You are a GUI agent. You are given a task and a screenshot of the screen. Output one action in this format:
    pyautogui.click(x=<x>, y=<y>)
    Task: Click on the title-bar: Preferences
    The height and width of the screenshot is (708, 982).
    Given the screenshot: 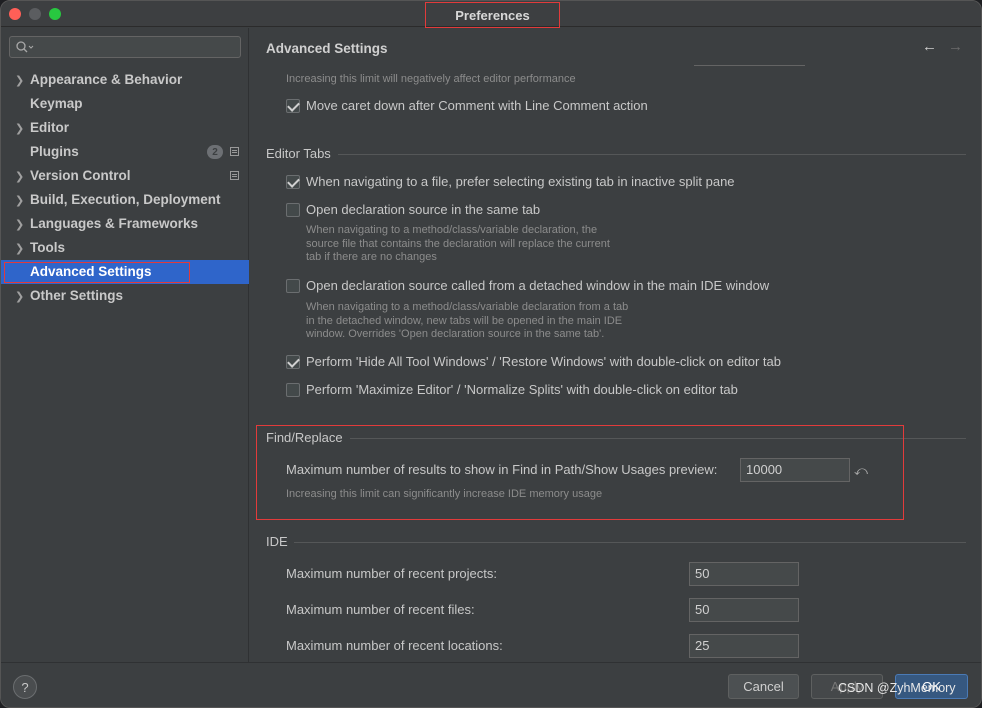 What is the action you would take?
    pyautogui.click(x=491, y=14)
    